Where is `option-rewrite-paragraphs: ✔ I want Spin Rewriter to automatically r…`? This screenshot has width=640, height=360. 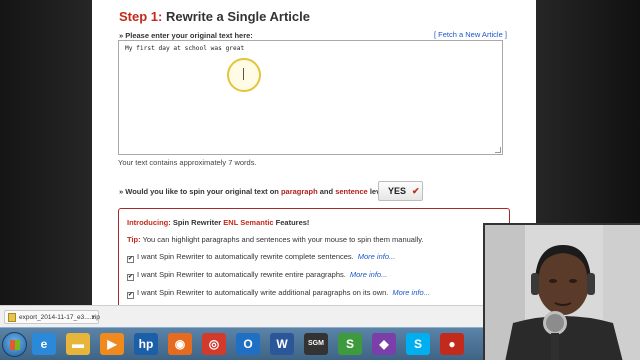 option-rewrite-paragraphs: ✔ I want Spin Rewriter to automatically r… is located at coordinates (257, 275).